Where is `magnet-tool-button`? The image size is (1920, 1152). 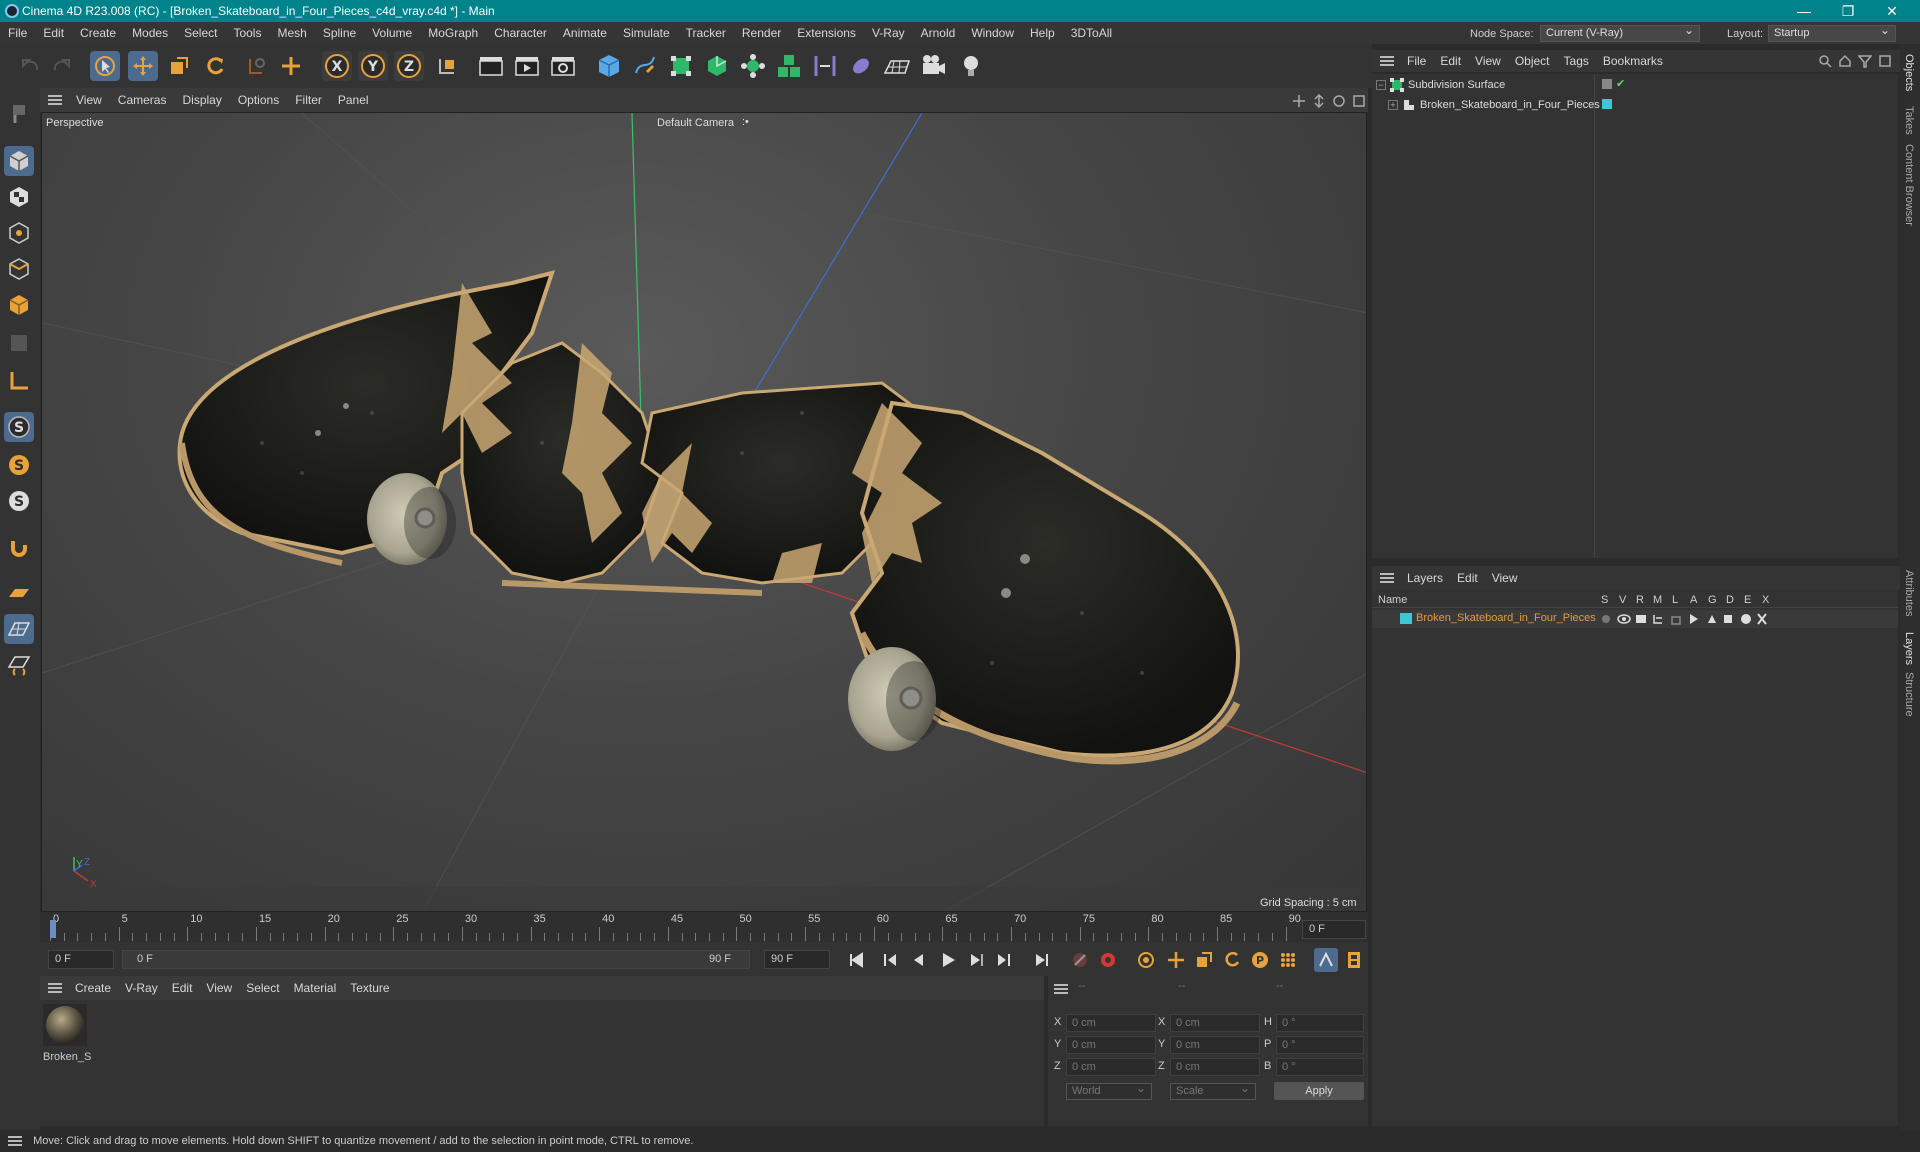 magnet-tool-button is located at coordinates (19, 547).